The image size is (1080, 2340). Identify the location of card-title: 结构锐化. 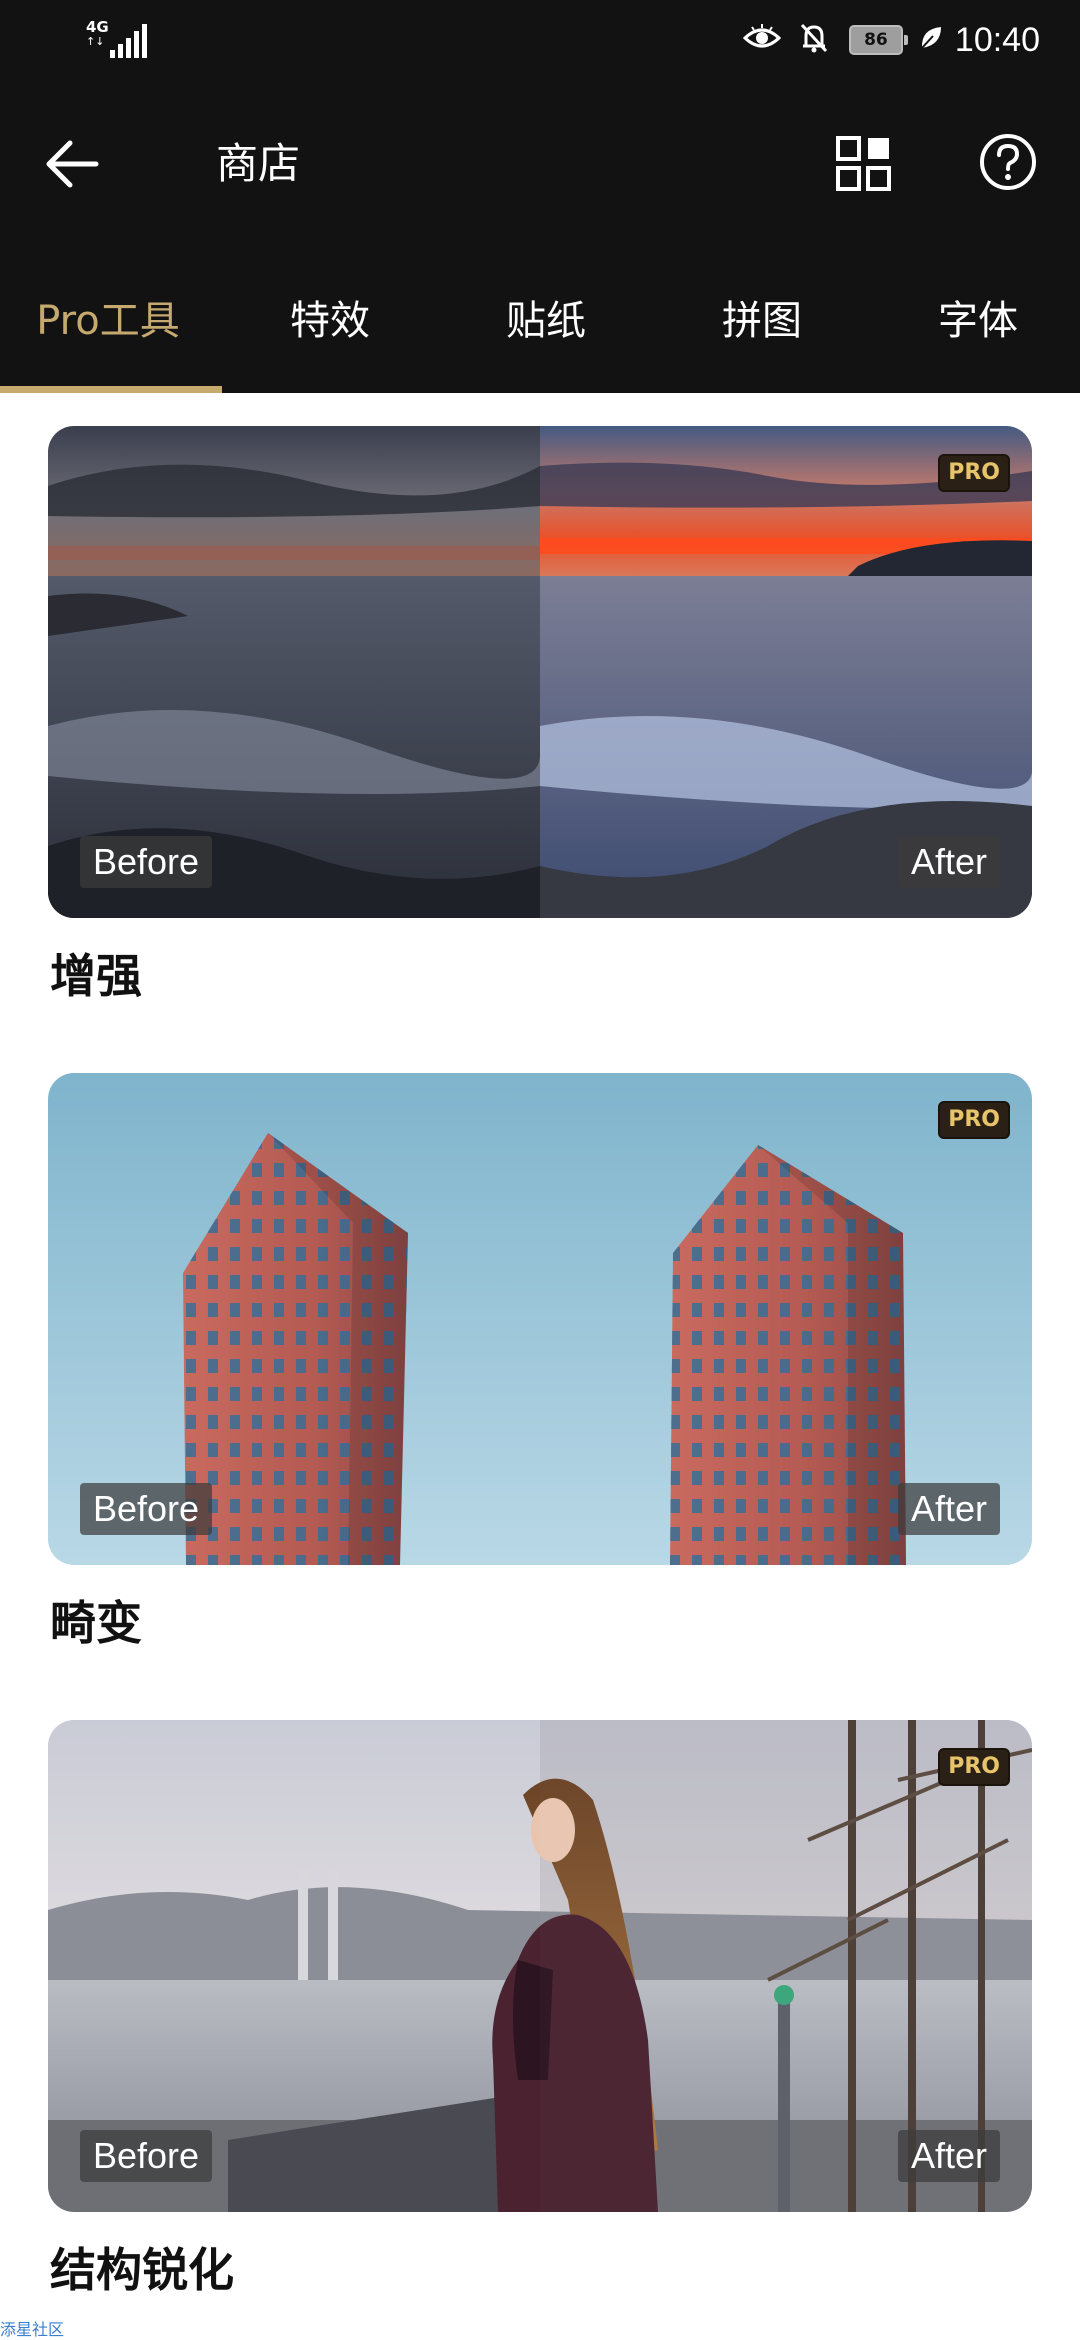
(142, 2270).